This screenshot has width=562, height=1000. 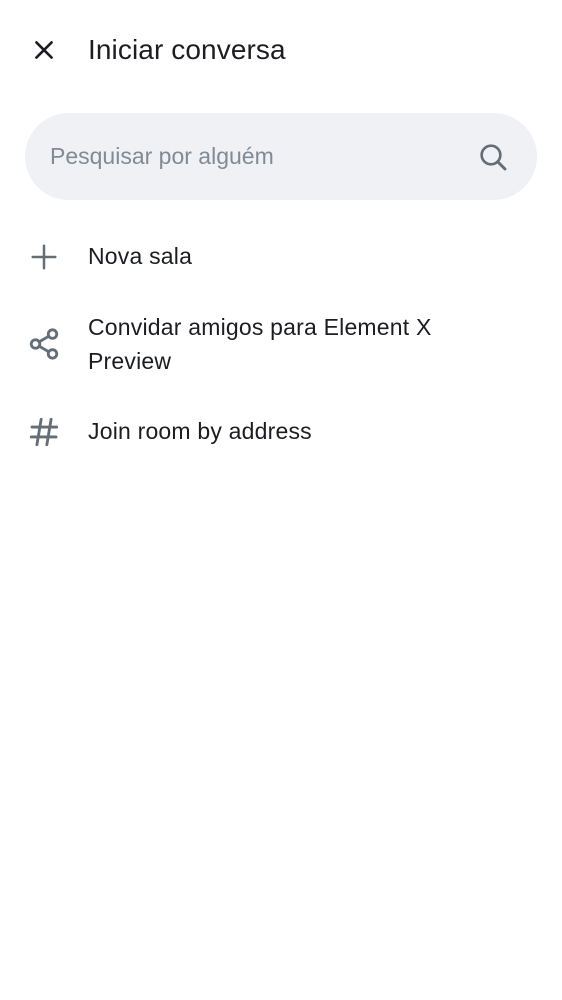 I want to click on invite-friends-item: Convidar amigos para Element X Preview, so click(x=281, y=345).